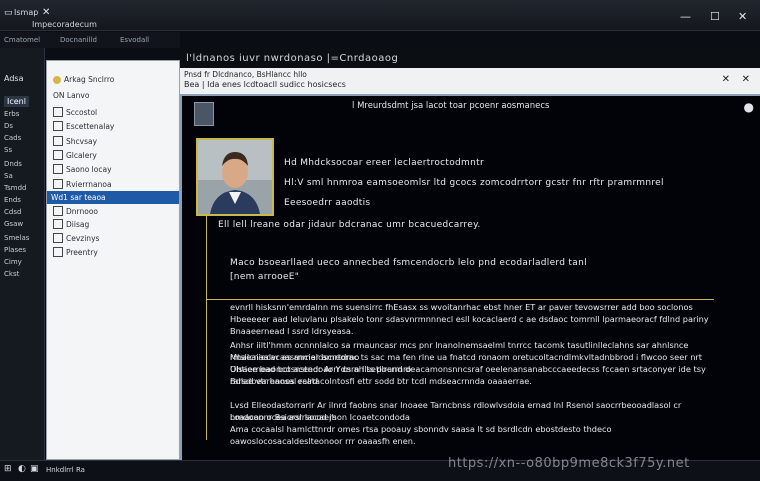 The height and width of the screenshot is (481, 760). Describe the element at coordinates (71, 224) in the screenshot. I see `tree-item: Diisag` at that location.